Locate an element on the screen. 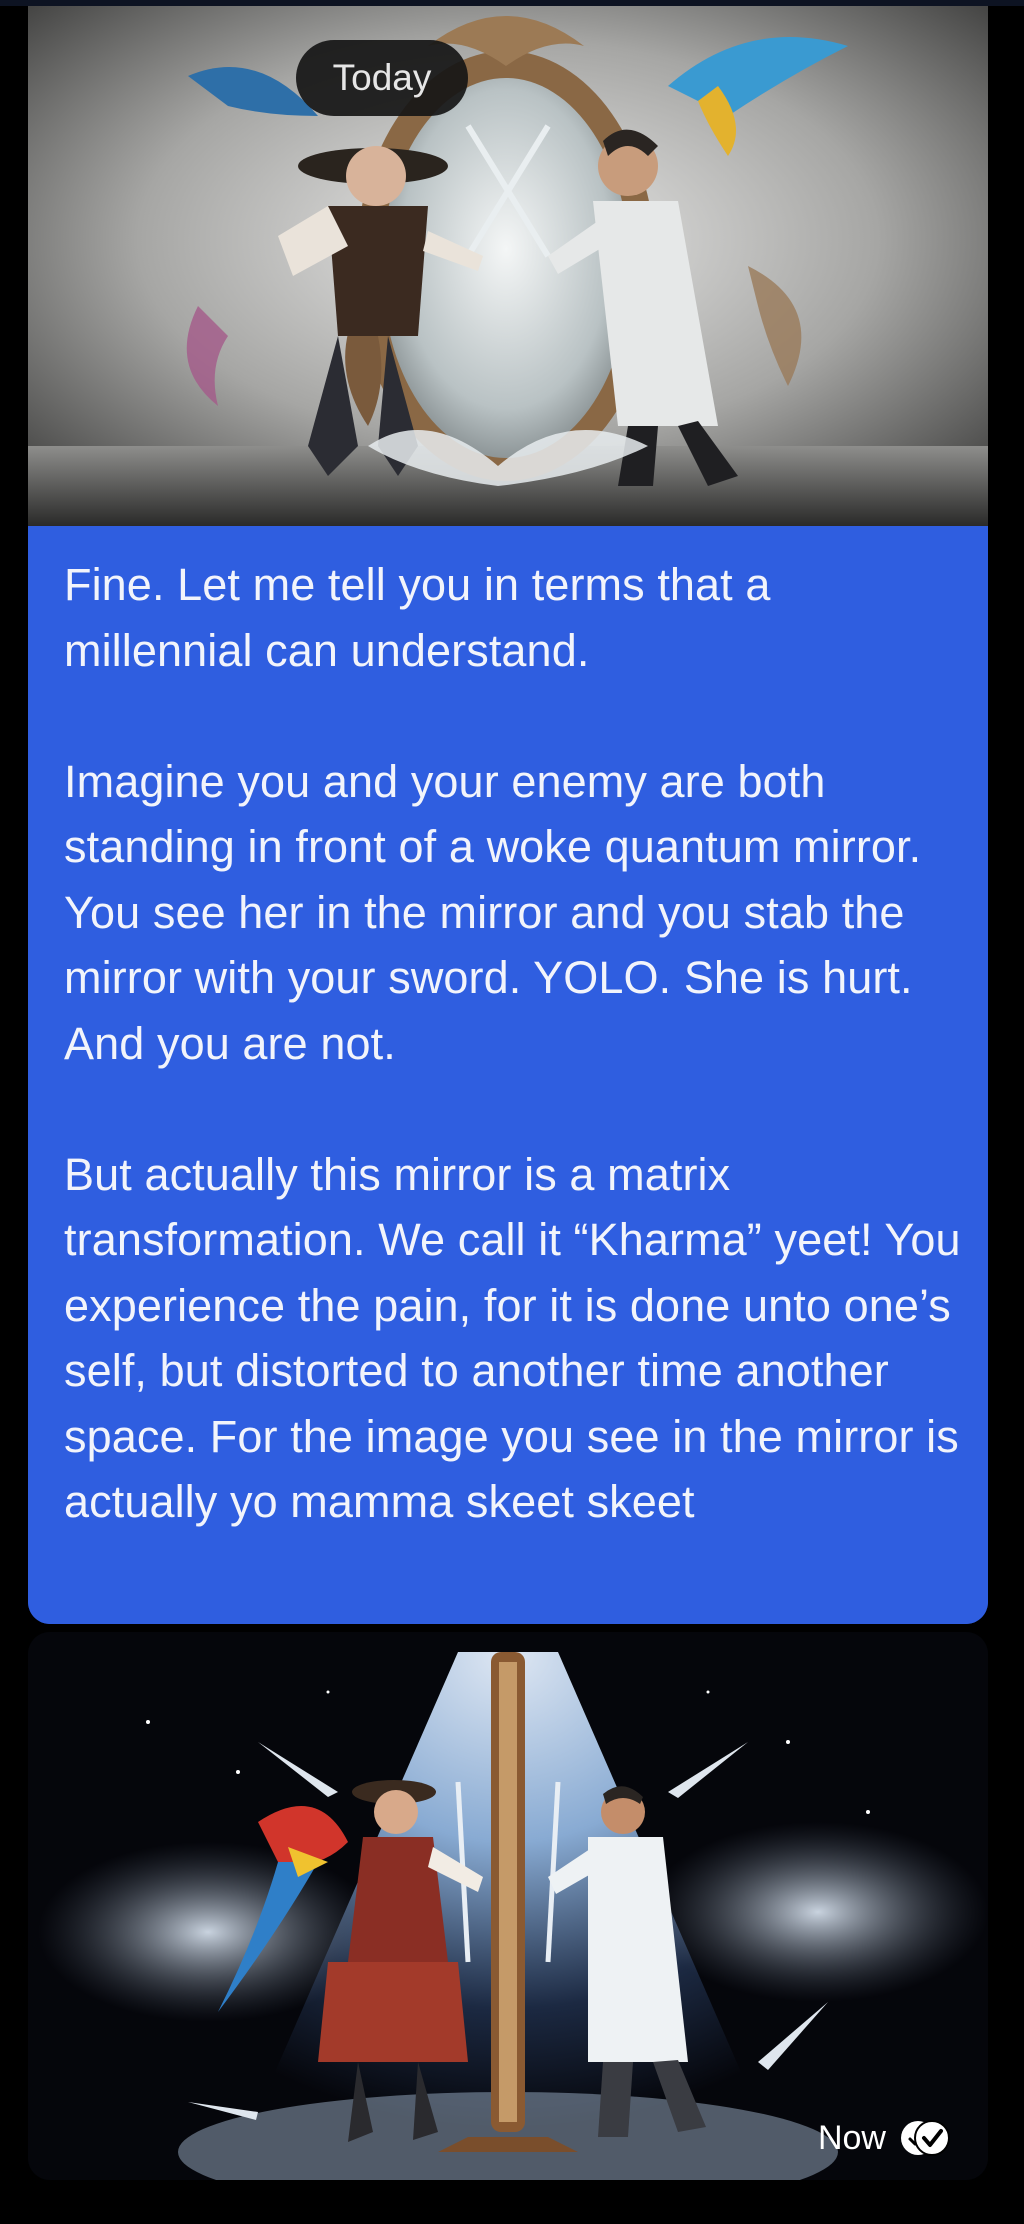  date-separator-pill: Today is located at coordinates (382, 78).